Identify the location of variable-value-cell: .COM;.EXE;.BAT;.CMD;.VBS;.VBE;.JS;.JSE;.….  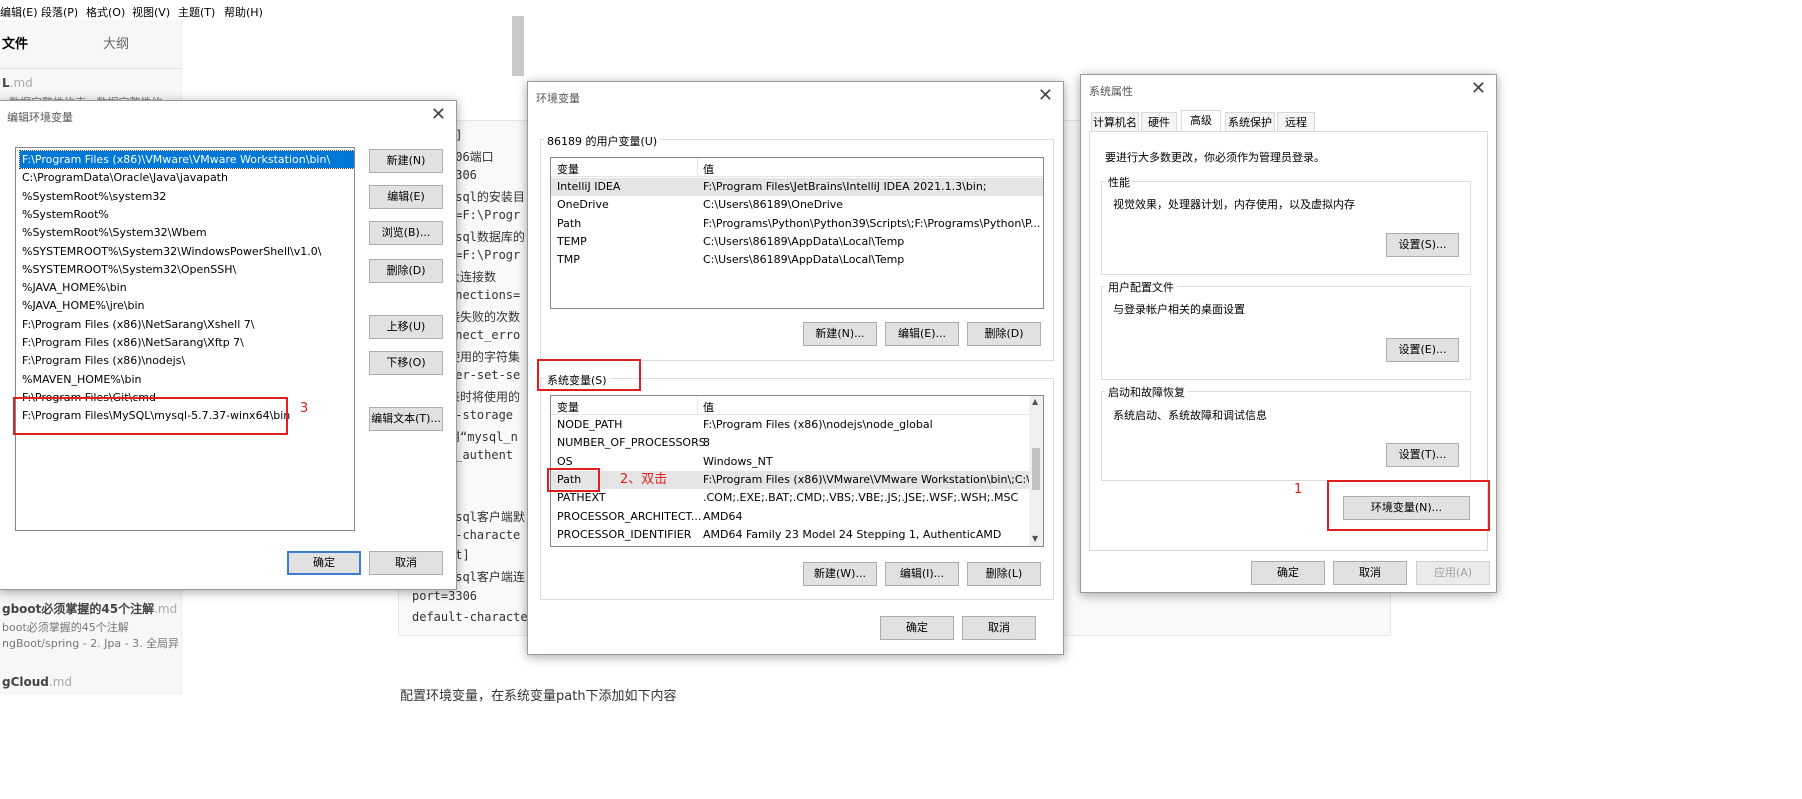
(861, 498).